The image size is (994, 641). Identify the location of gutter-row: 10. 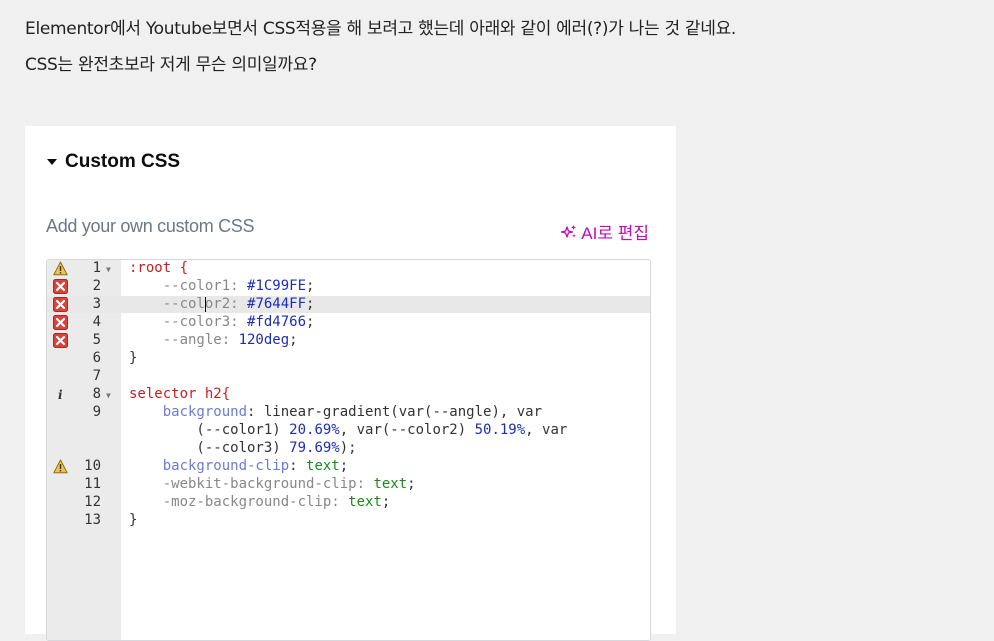
(84, 466).